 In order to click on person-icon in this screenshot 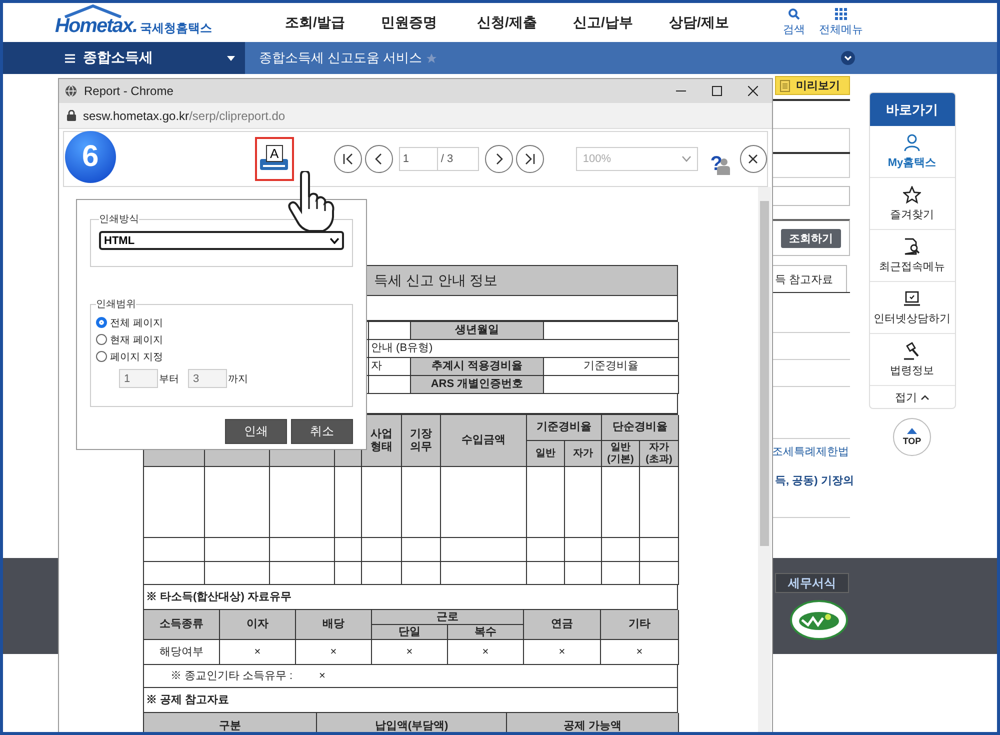, I will do `click(912, 143)`.